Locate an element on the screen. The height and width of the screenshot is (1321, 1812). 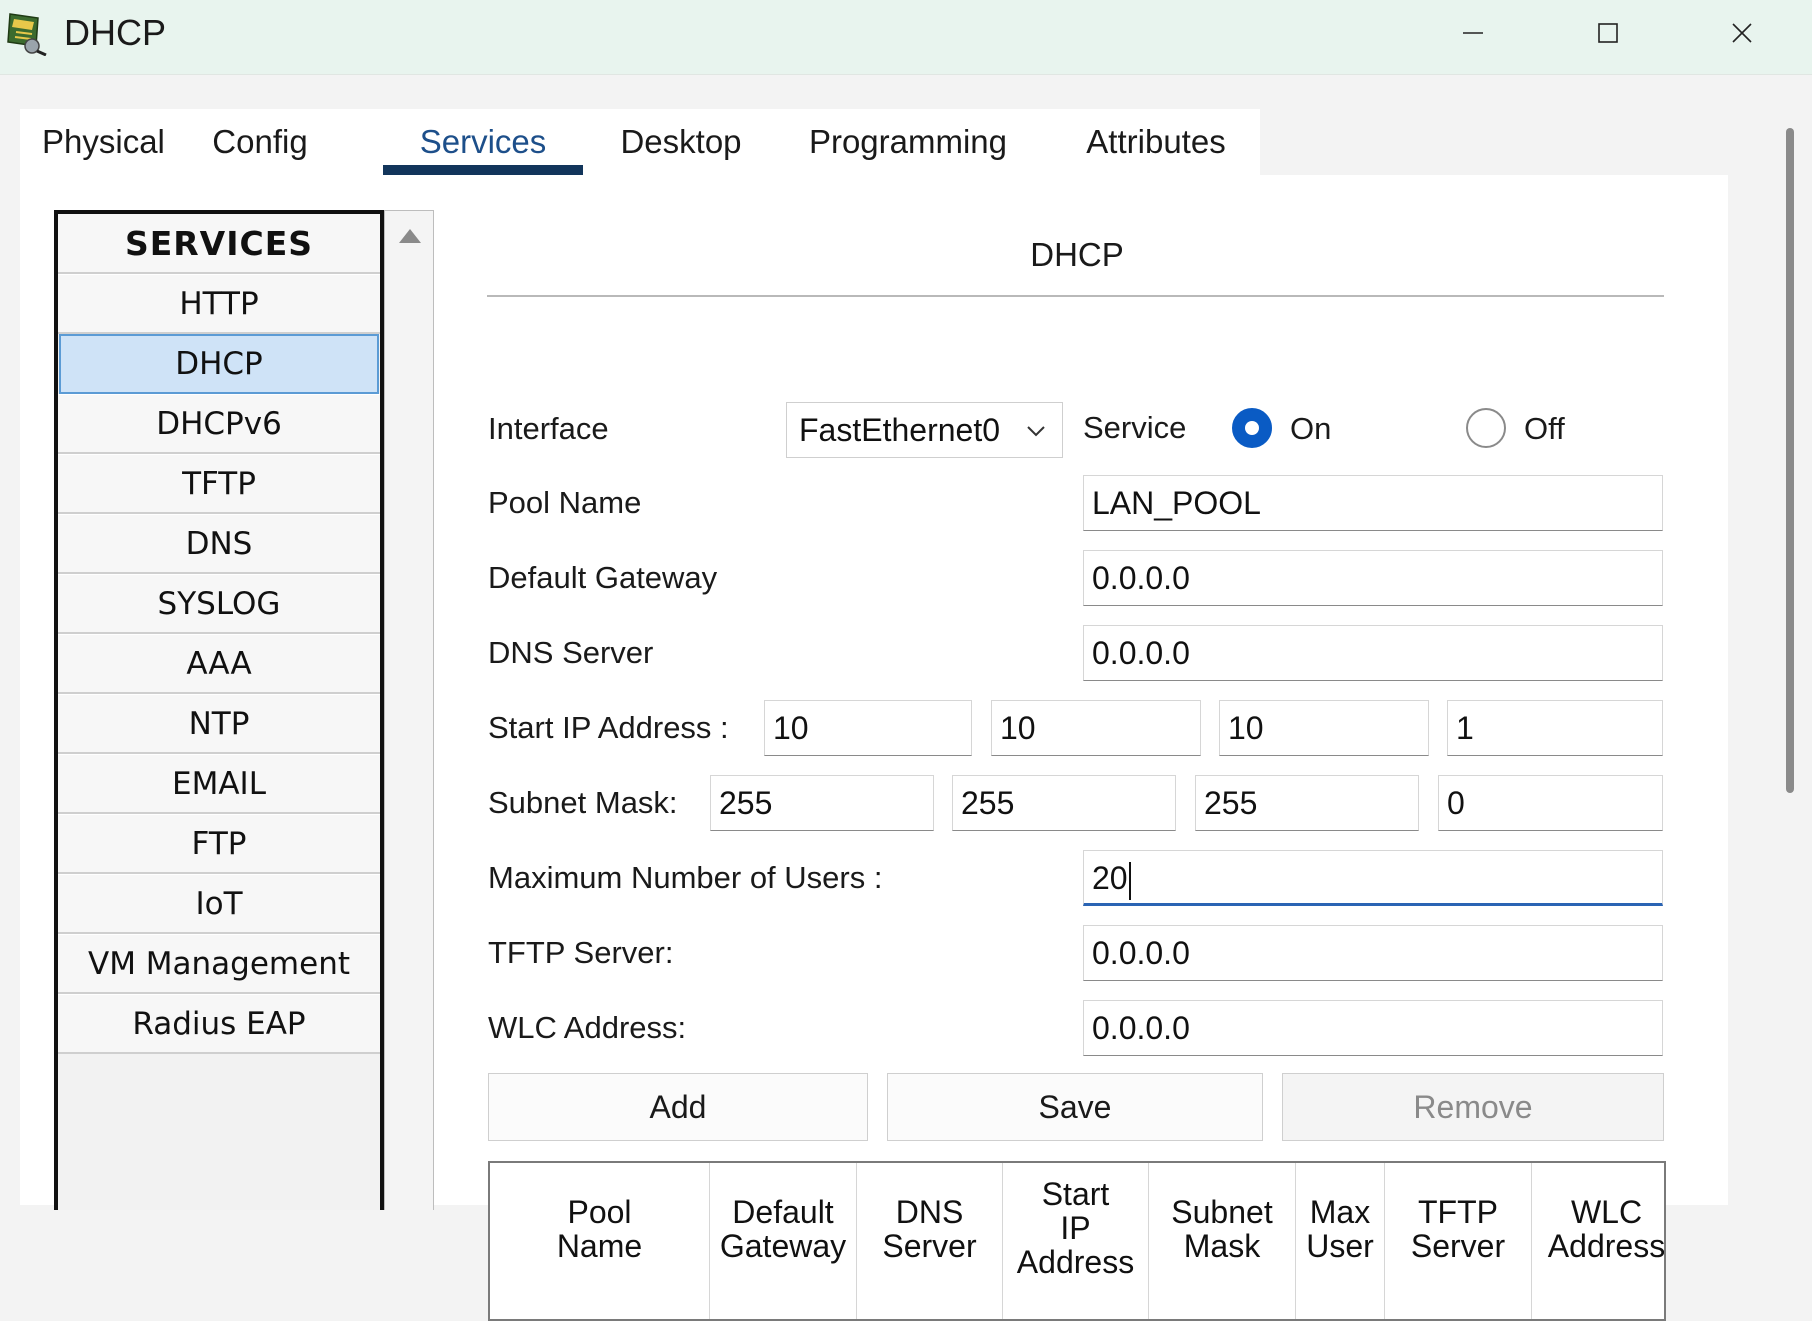
service-item-dhcpv6: DHCPv6 is located at coordinates (219, 424).